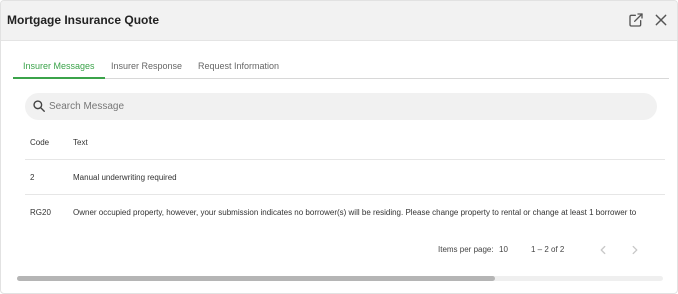  Describe the element at coordinates (40, 142) in the screenshot. I see `column-header-code: Code` at that location.